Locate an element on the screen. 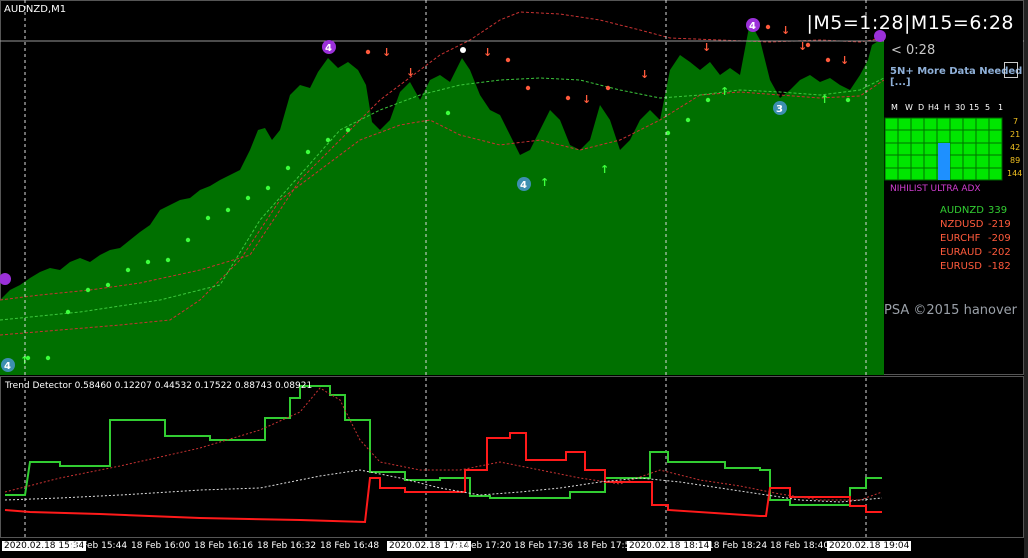 Image resolution: width=1028 pixels, height=558 pixels. wave-marker-purple-2: 4 is located at coordinates (753, 25).